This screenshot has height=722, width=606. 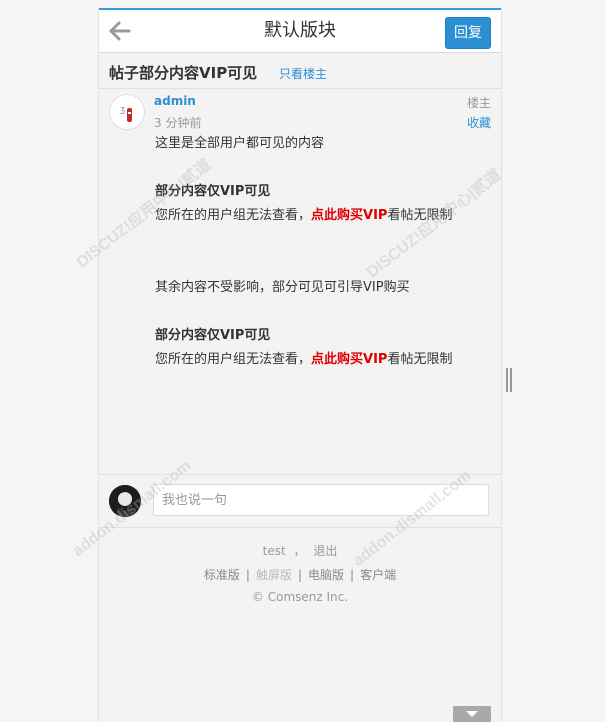 What do you see at coordinates (183, 73) in the screenshot?
I see `thread-title: 帖子部分内容VIP可见` at bounding box center [183, 73].